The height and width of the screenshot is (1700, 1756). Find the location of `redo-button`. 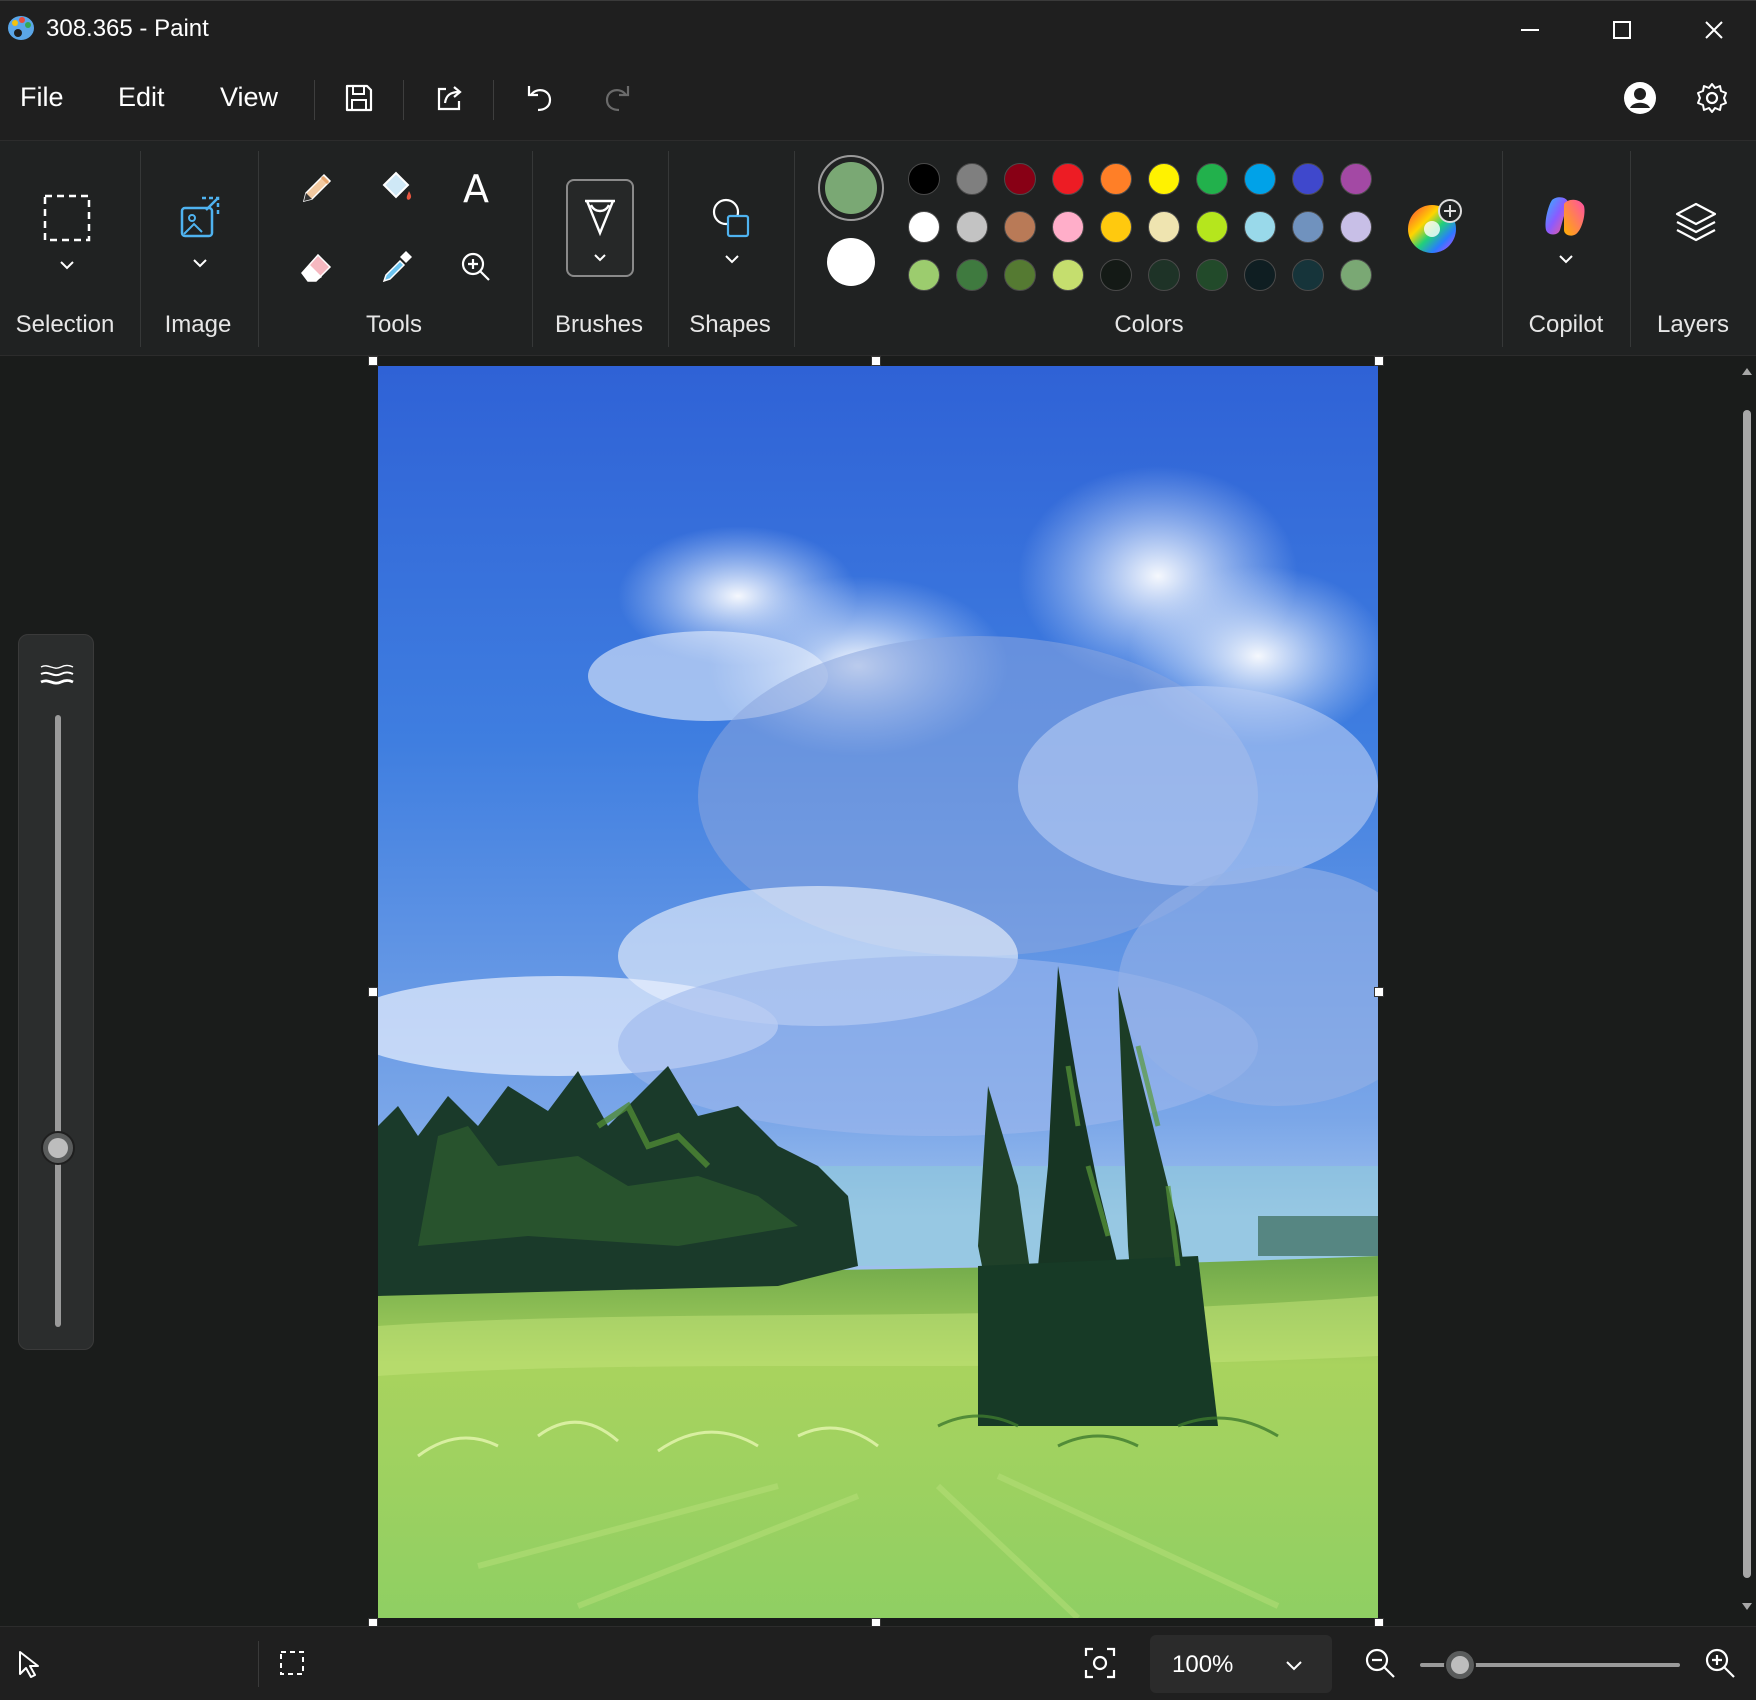

redo-button is located at coordinates (618, 98).